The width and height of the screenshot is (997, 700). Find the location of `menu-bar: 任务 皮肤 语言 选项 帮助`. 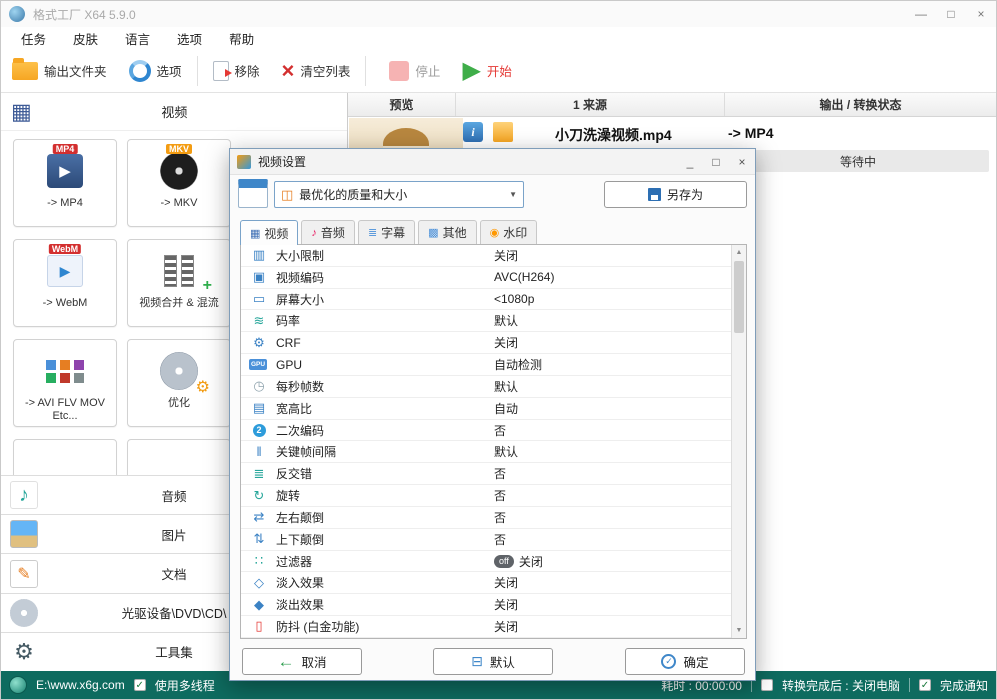

menu-bar: 任务 皮肤 语言 选项 帮助 is located at coordinates (498, 38).